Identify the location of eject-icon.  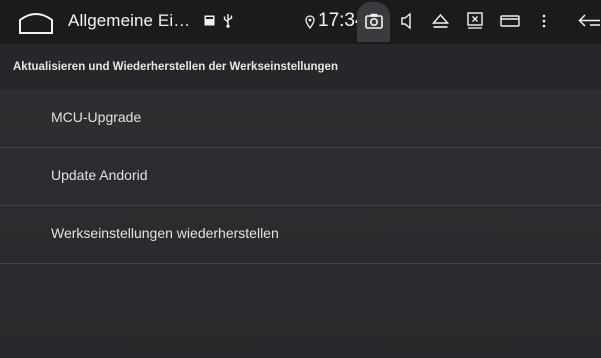
(440, 21).